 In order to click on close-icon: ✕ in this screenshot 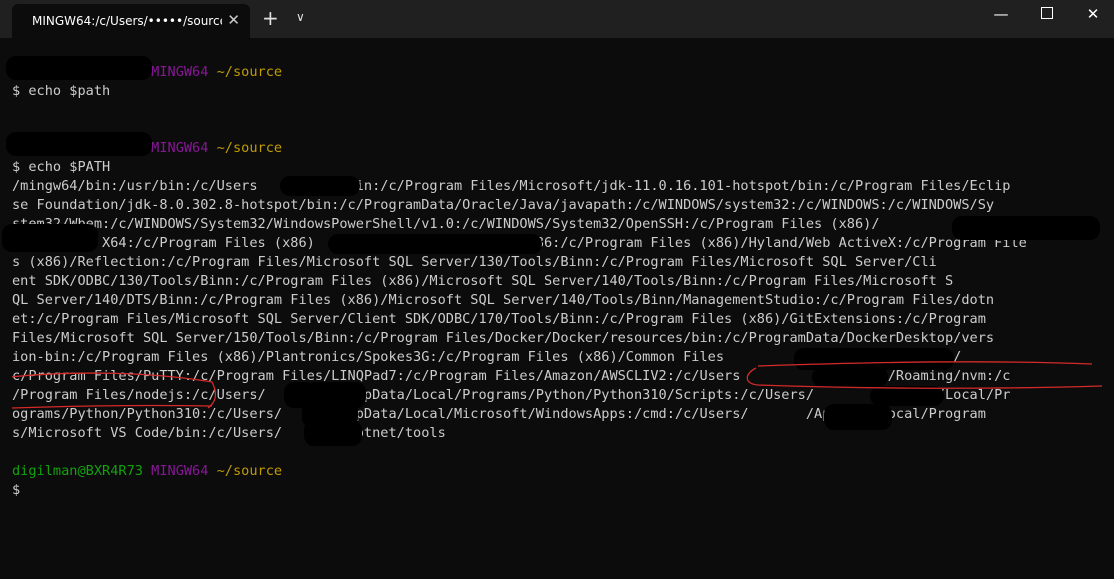, I will do `click(233, 20)`.